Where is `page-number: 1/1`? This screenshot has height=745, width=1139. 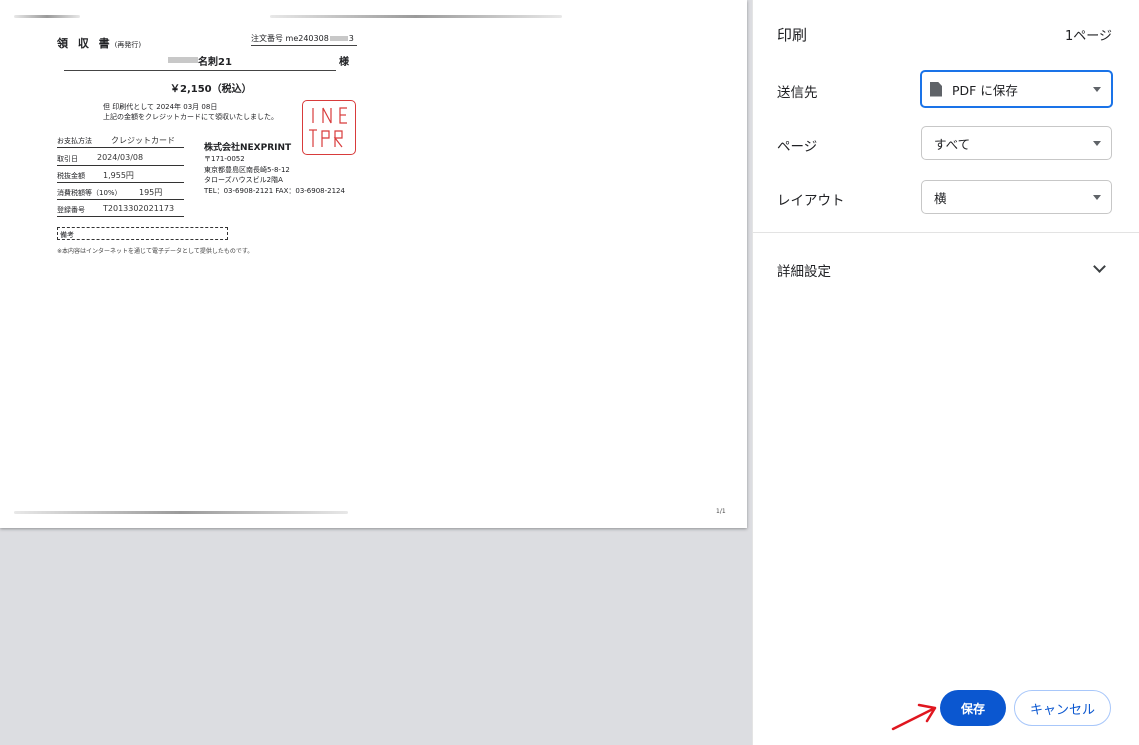
page-number: 1/1 is located at coordinates (721, 511).